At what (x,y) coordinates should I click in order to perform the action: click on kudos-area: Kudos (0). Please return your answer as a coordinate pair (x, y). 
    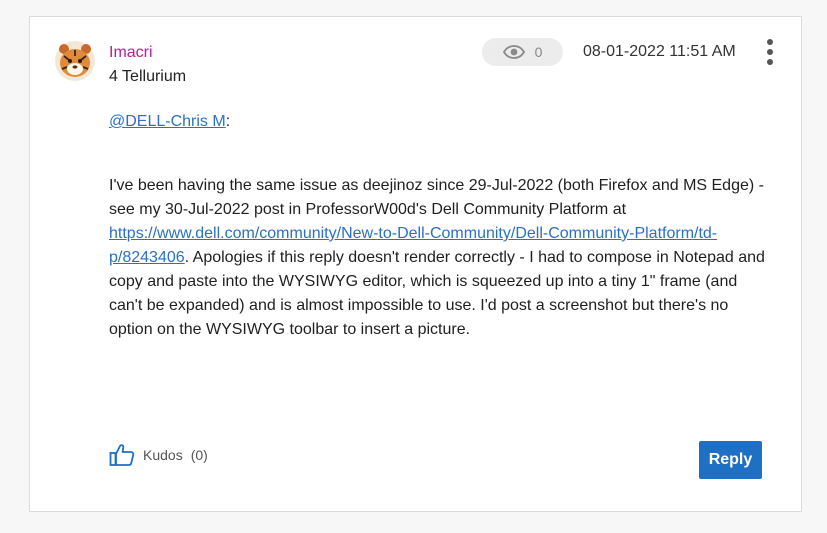
    Looking at the image, I should click on (158, 455).